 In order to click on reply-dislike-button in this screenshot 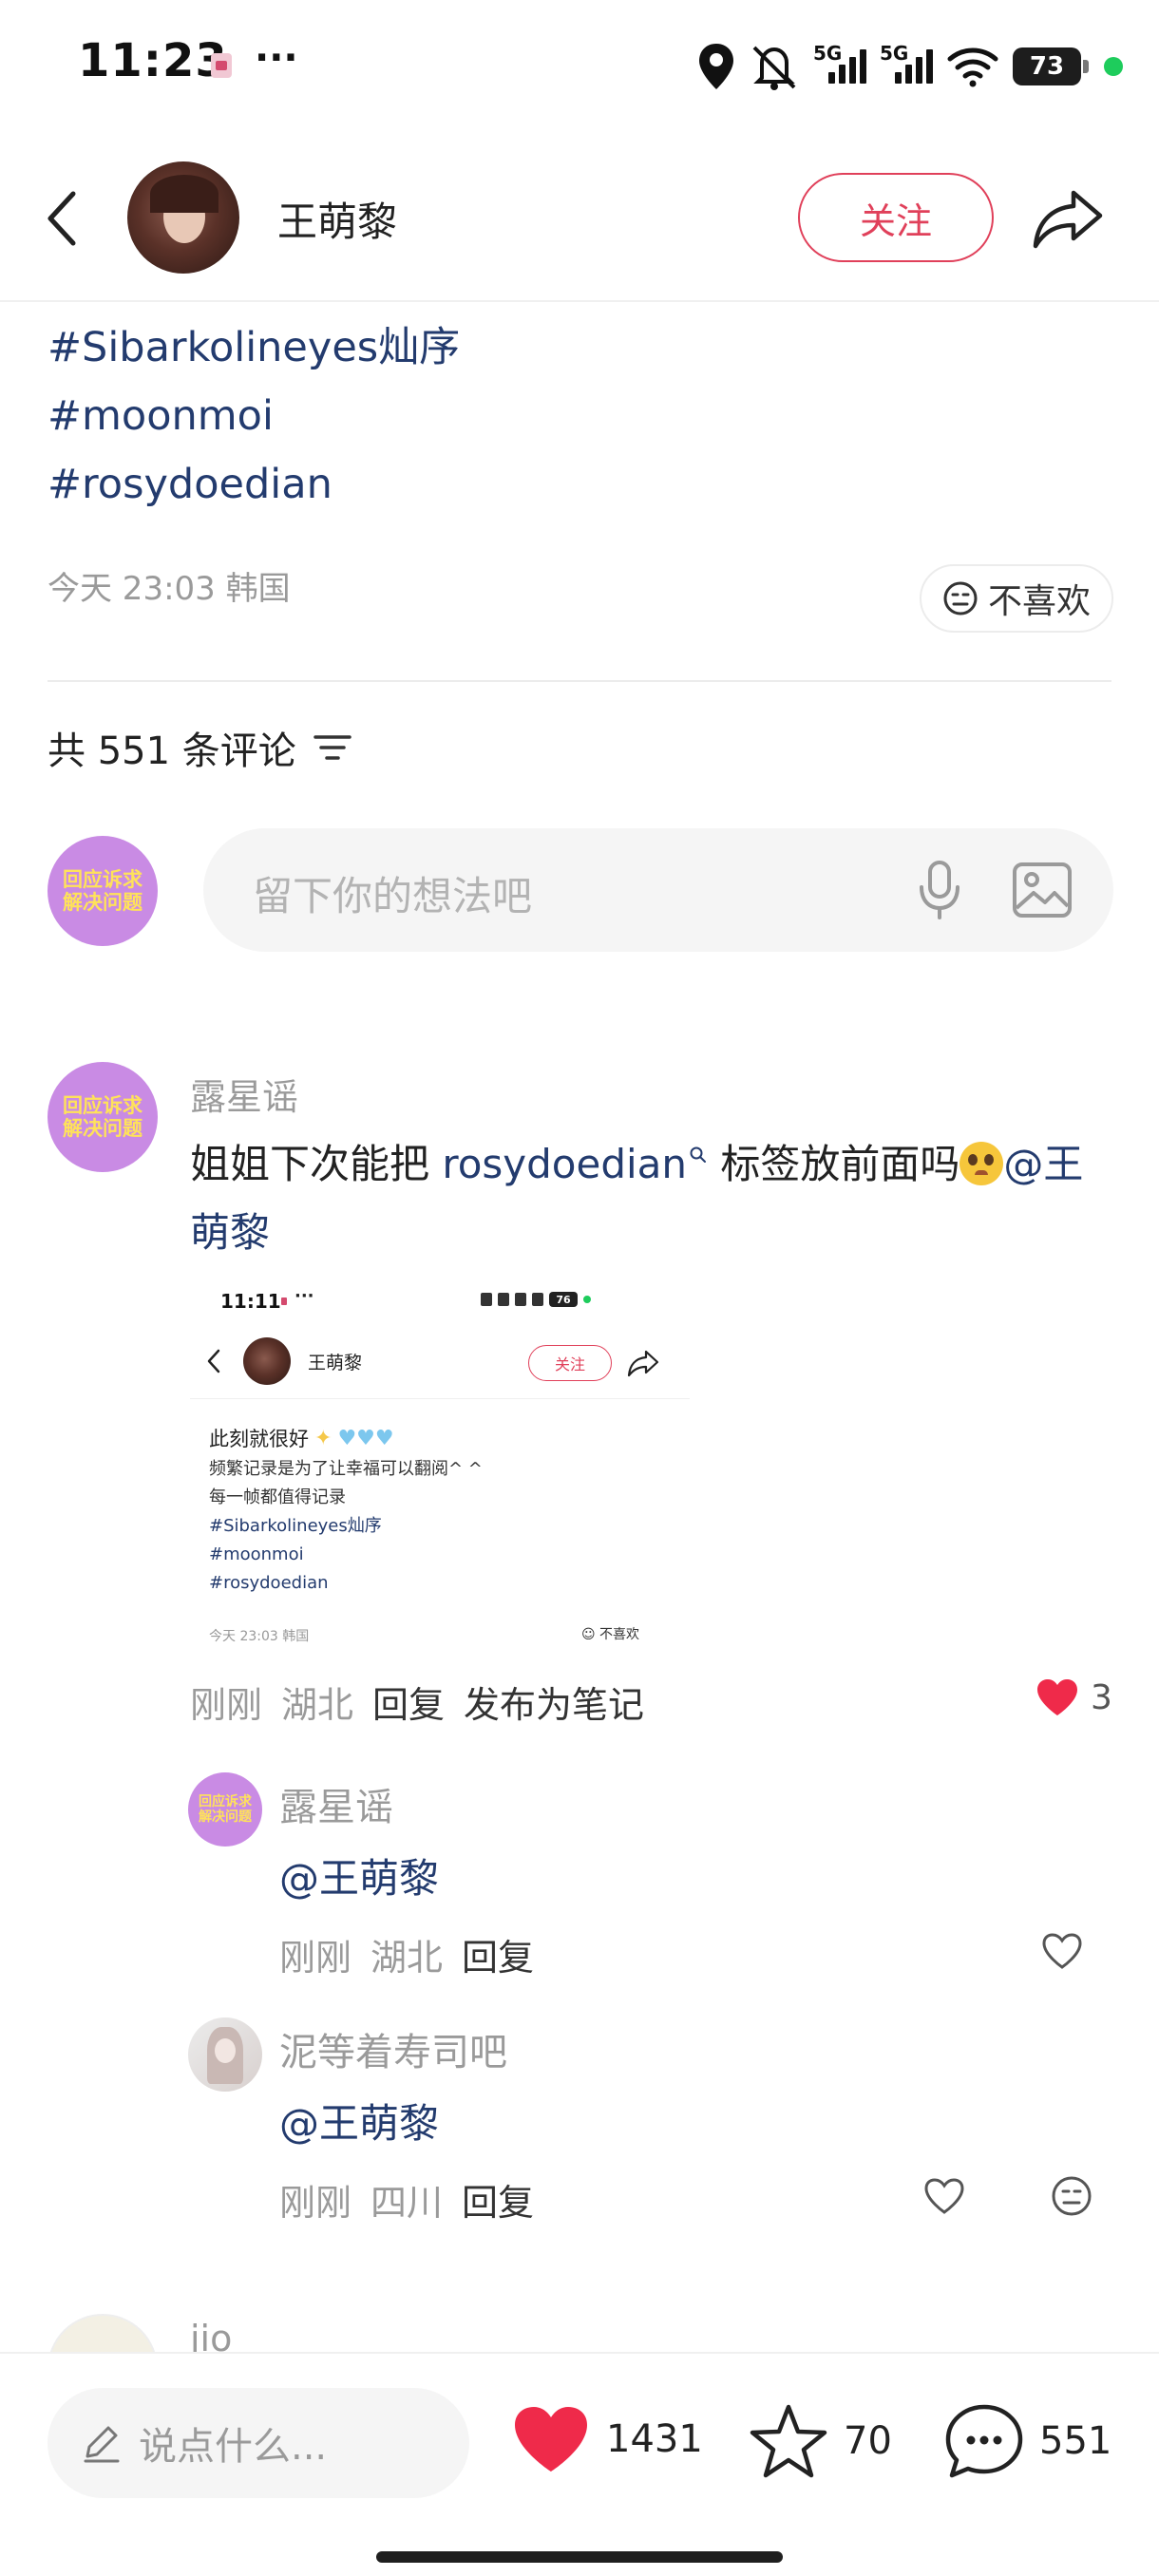, I will do `click(1071, 2196)`.